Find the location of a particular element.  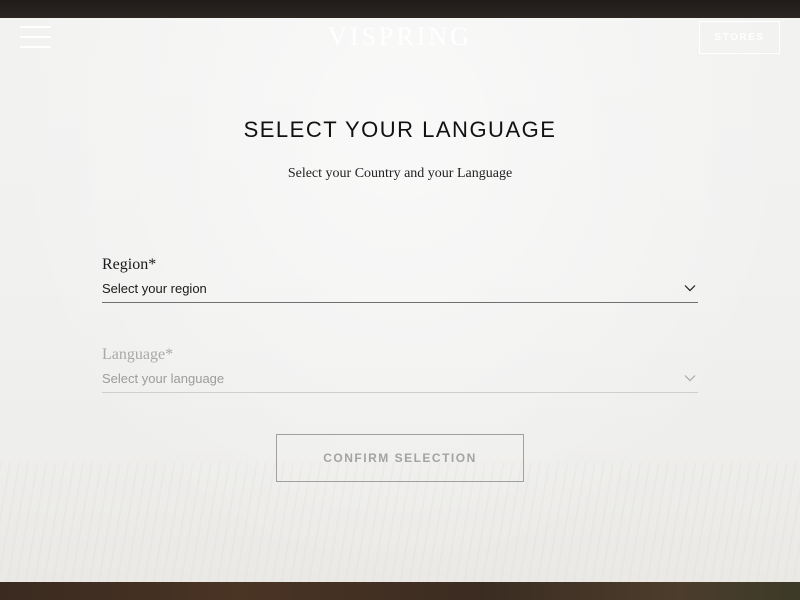

menu-icon is located at coordinates (35, 37).